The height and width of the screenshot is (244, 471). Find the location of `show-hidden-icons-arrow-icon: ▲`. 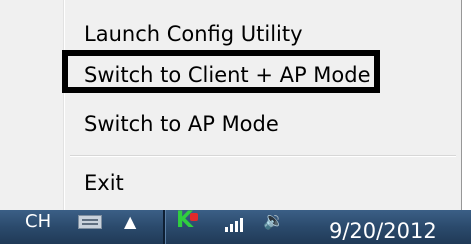

show-hidden-icons-arrow-icon: ▲ is located at coordinates (130, 222).